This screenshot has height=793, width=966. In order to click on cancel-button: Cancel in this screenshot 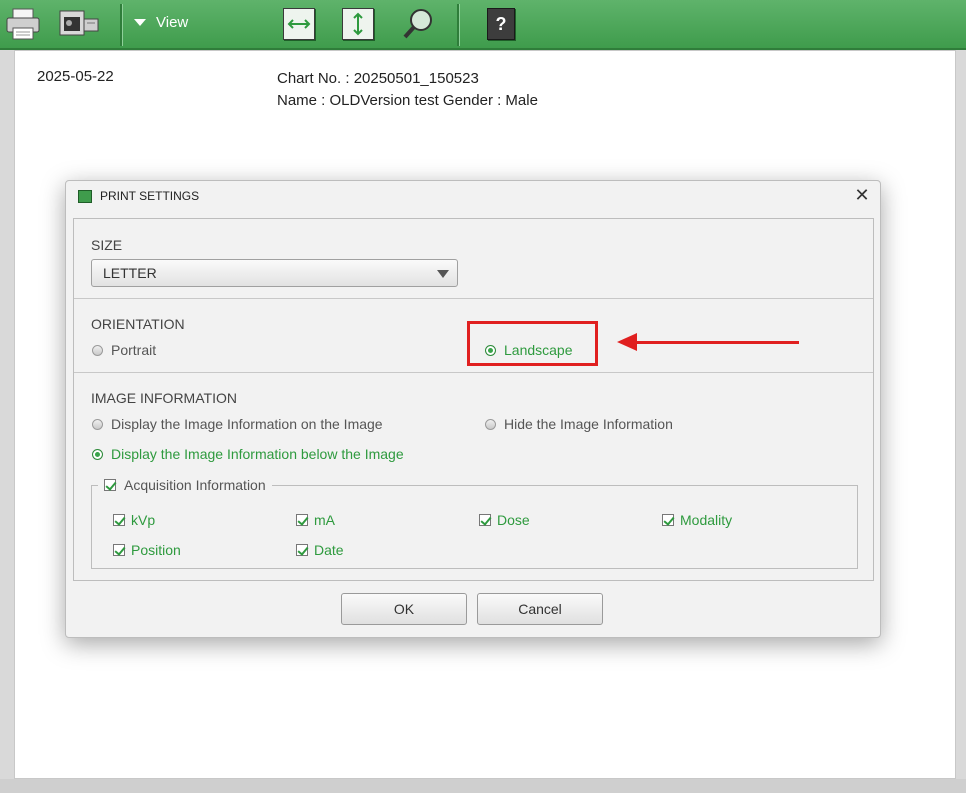, I will do `click(540, 609)`.